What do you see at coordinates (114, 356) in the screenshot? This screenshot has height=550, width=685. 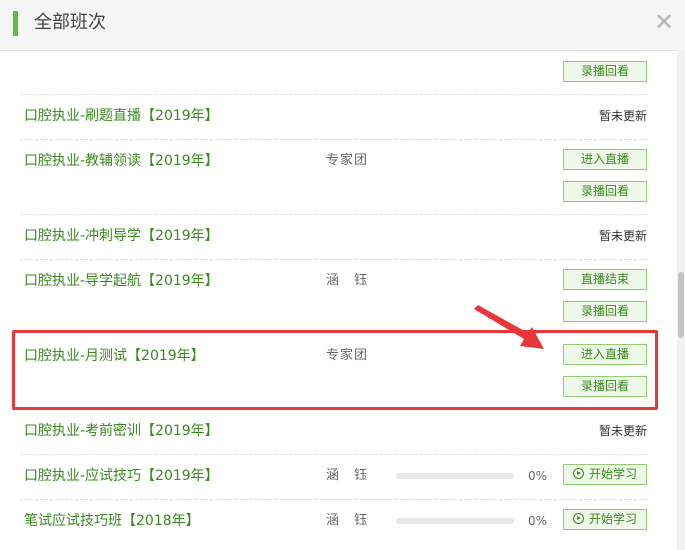 I see `course-name: 口腔执业-月测试【2019年】` at bounding box center [114, 356].